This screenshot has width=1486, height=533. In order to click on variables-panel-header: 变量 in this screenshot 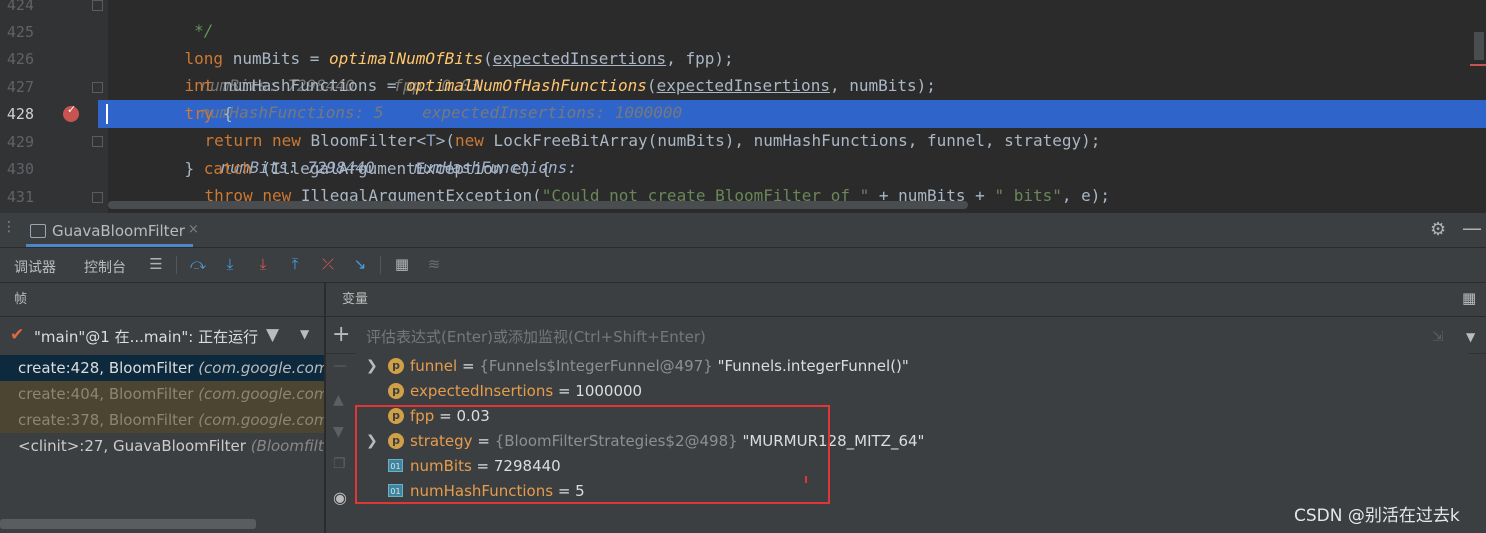, I will do `click(906, 300)`.